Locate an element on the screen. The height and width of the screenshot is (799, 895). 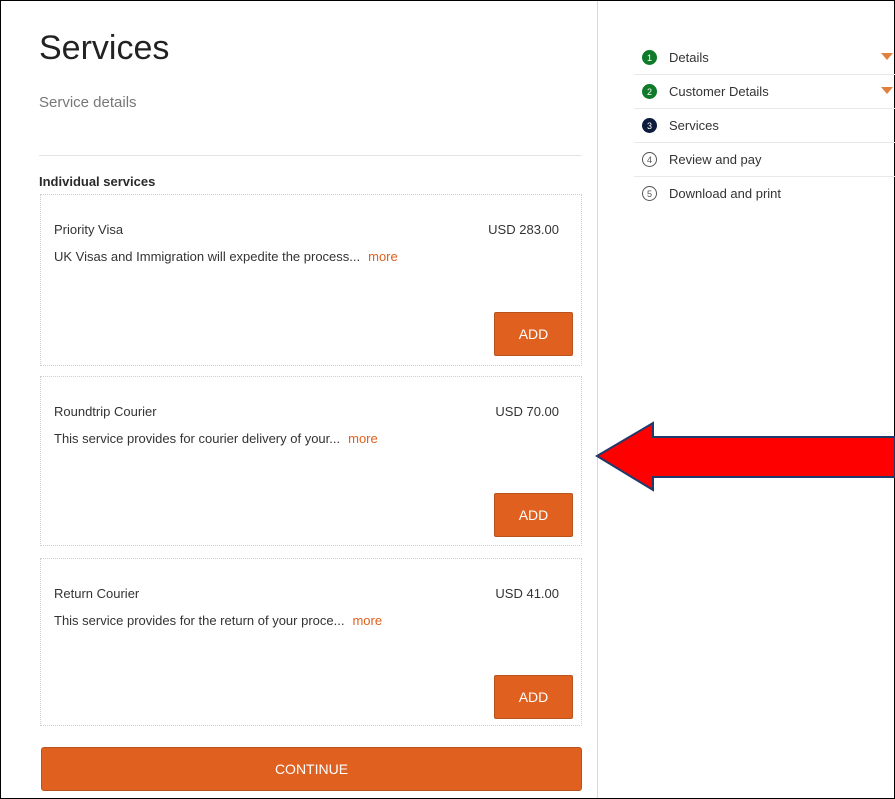
step-number-badge: 3 is located at coordinates (649, 125).